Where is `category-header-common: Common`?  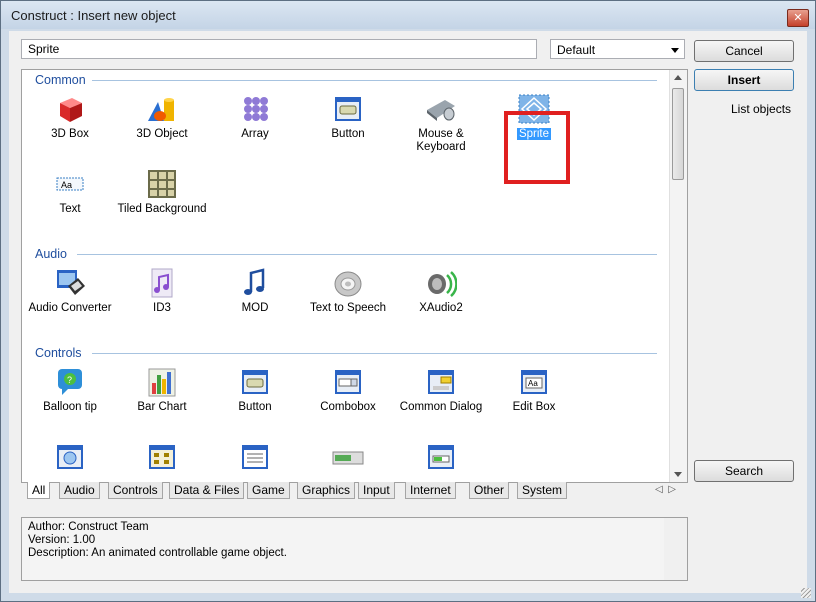
category-header-common: Common is located at coordinates (60, 80).